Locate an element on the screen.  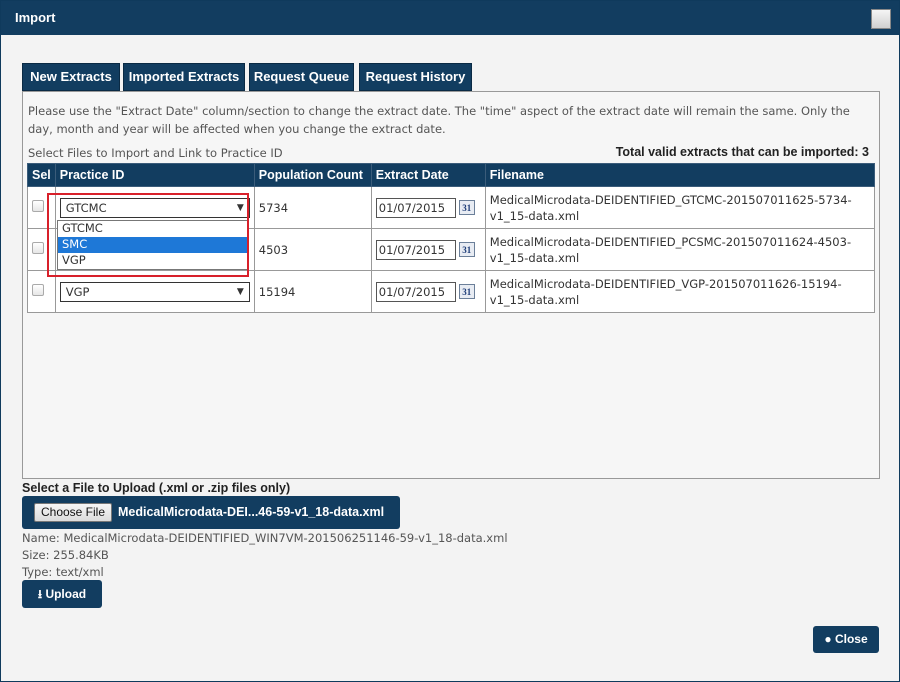
upload-icon: ⭳ is located at coordinates (40, 594).